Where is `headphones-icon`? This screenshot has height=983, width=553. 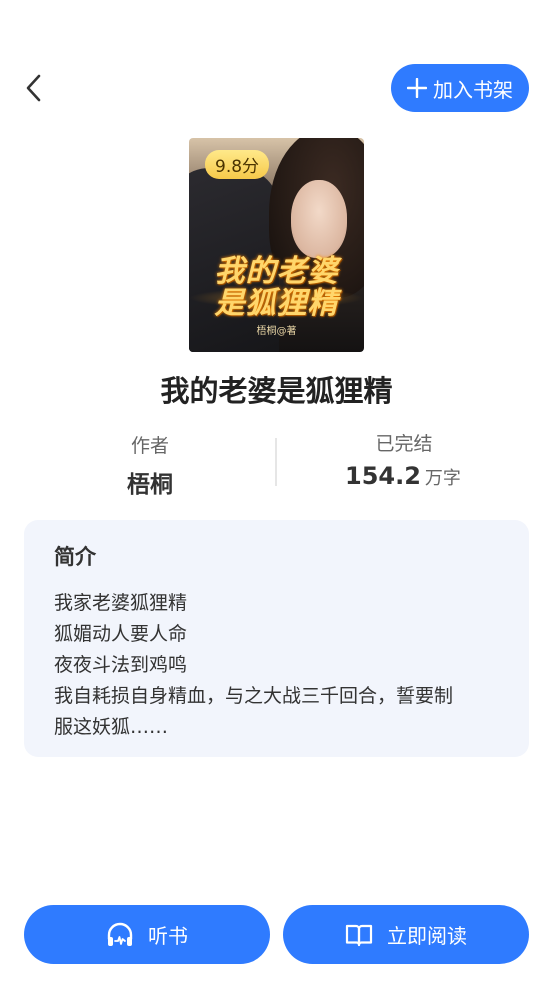
headphones-icon is located at coordinates (120, 934).